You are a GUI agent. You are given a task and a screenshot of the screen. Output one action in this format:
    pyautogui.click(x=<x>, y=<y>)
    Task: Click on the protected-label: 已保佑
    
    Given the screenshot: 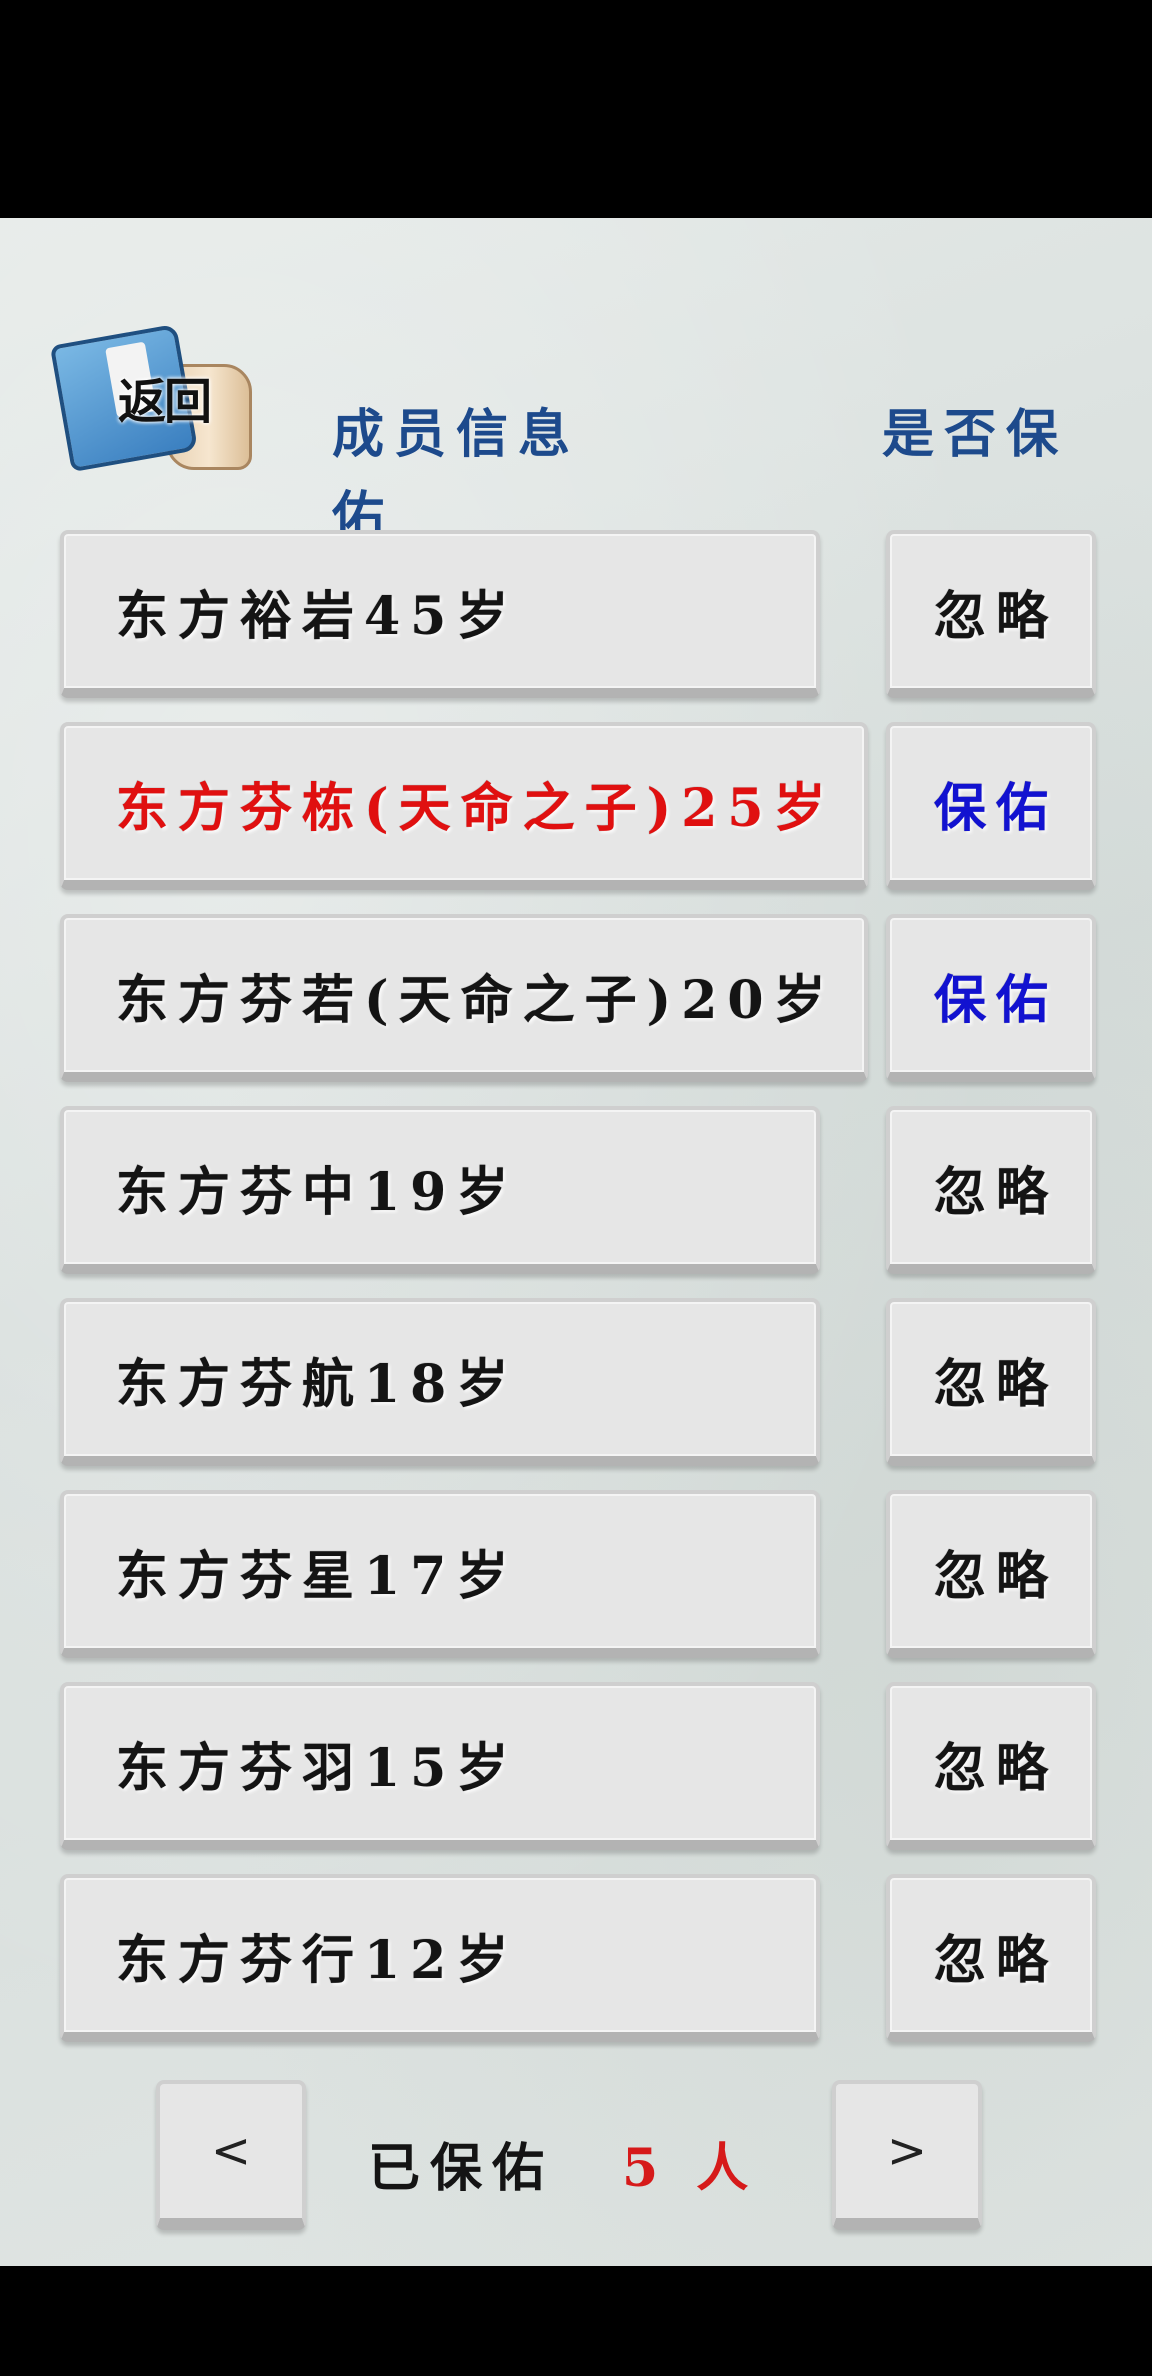 What is the action you would take?
    pyautogui.click(x=461, y=2168)
    